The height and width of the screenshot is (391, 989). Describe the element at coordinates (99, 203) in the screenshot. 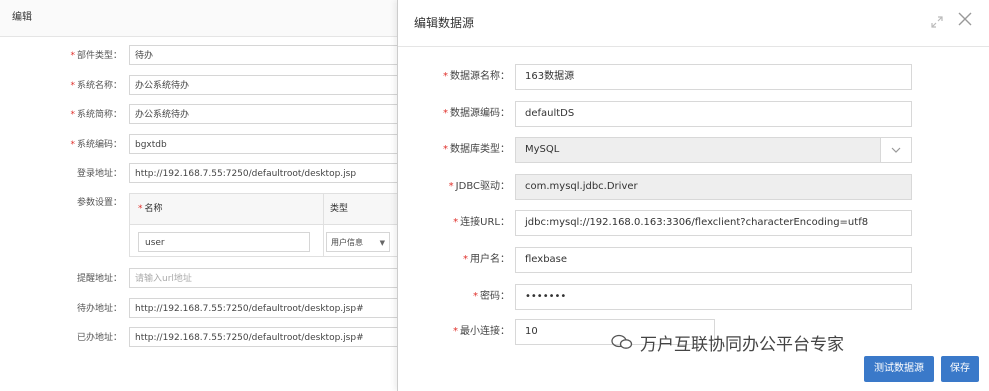

I see `params-label: 参数设置：` at that location.